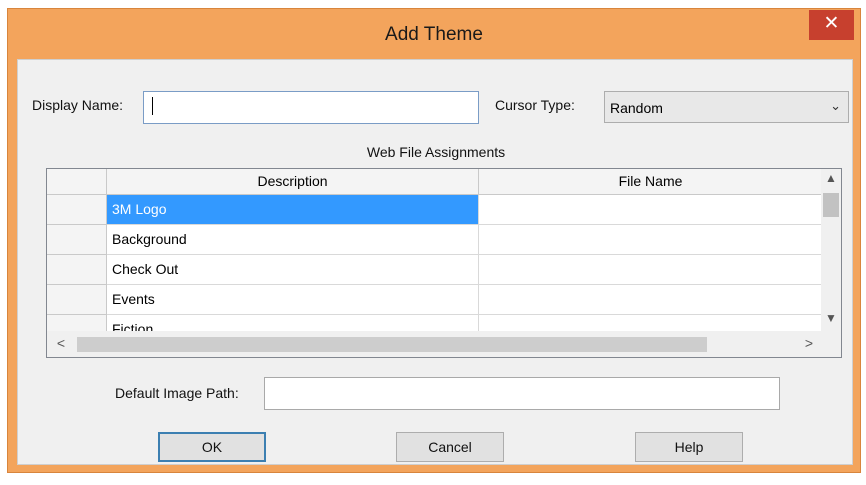 The image size is (866, 485). I want to click on title-bar: Add Theme ✕, so click(434, 34).